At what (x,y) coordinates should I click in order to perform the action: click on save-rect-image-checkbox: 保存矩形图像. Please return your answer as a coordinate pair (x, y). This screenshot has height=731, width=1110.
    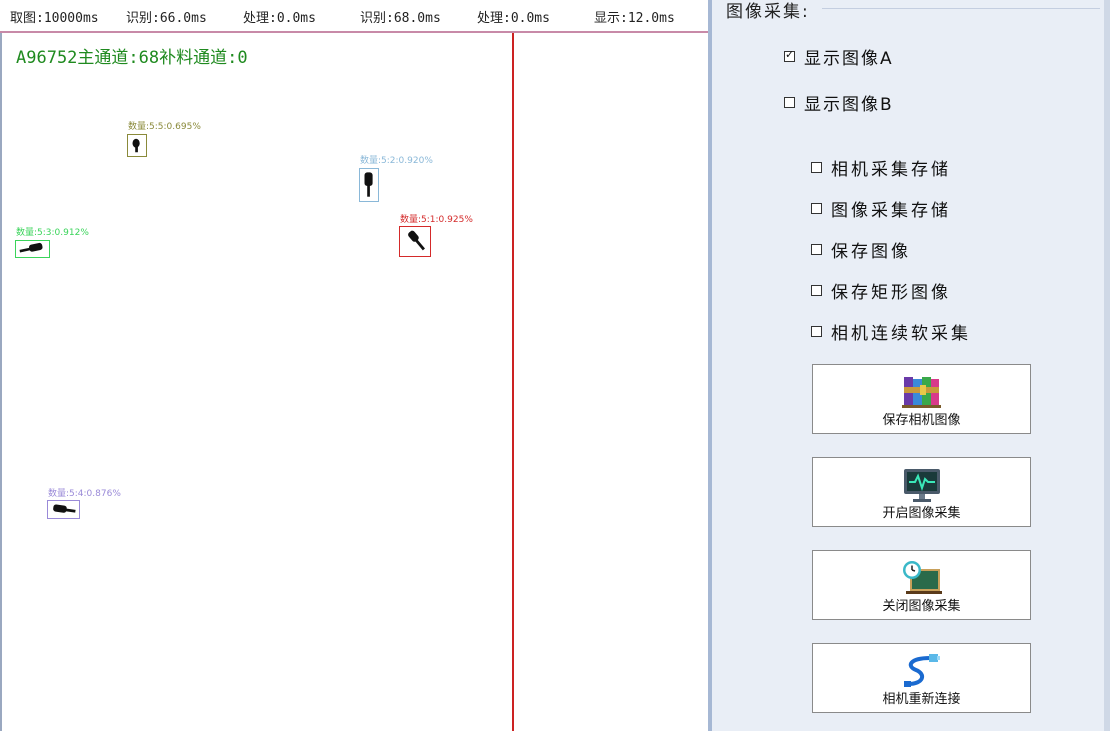
    Looking at the image, I should click on (881, 290).